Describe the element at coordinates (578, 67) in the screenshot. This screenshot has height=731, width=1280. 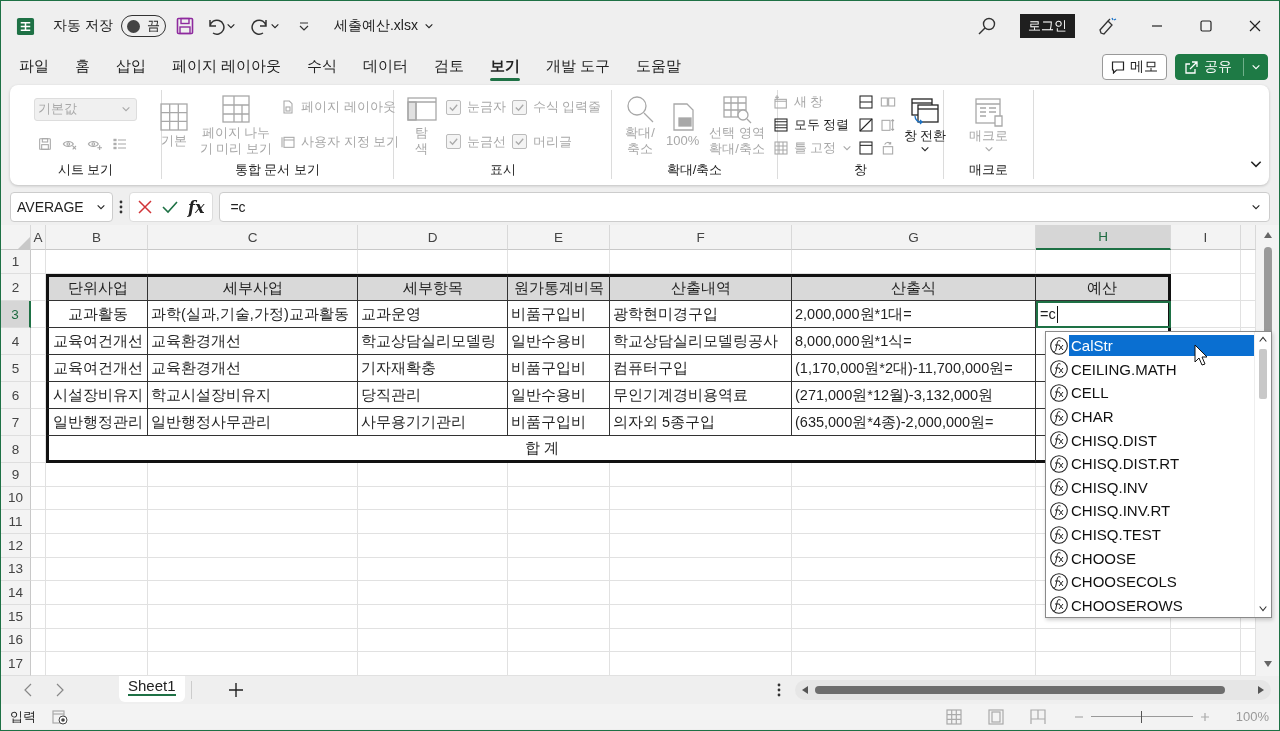
I see `menu-tab: 개발 도구` at that location.